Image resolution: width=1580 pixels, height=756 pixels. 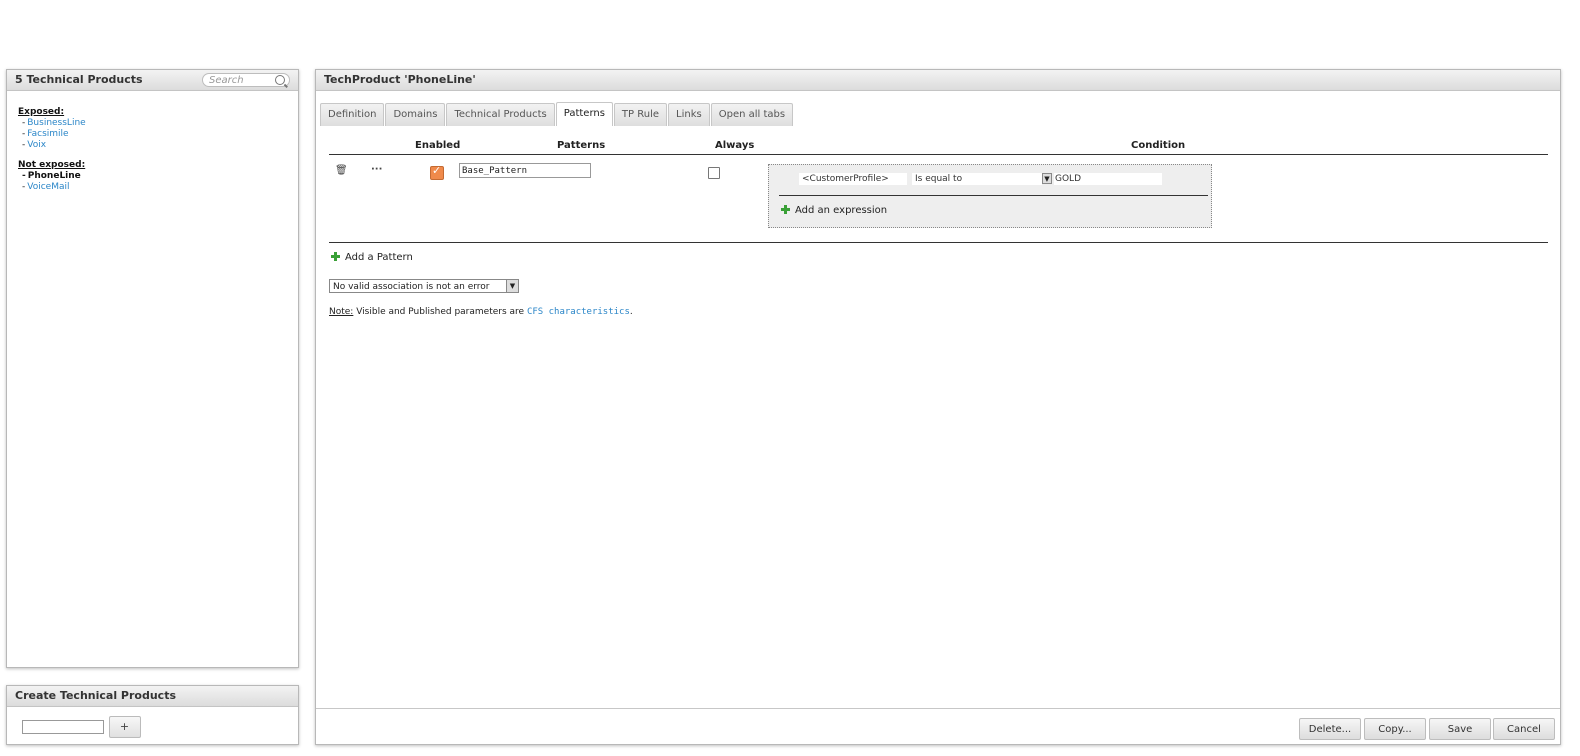 What do you see at coordinates (341, 170) in the screenshot?
I see `delete-row-icon: 🗑` at bounding box center [341, 170].